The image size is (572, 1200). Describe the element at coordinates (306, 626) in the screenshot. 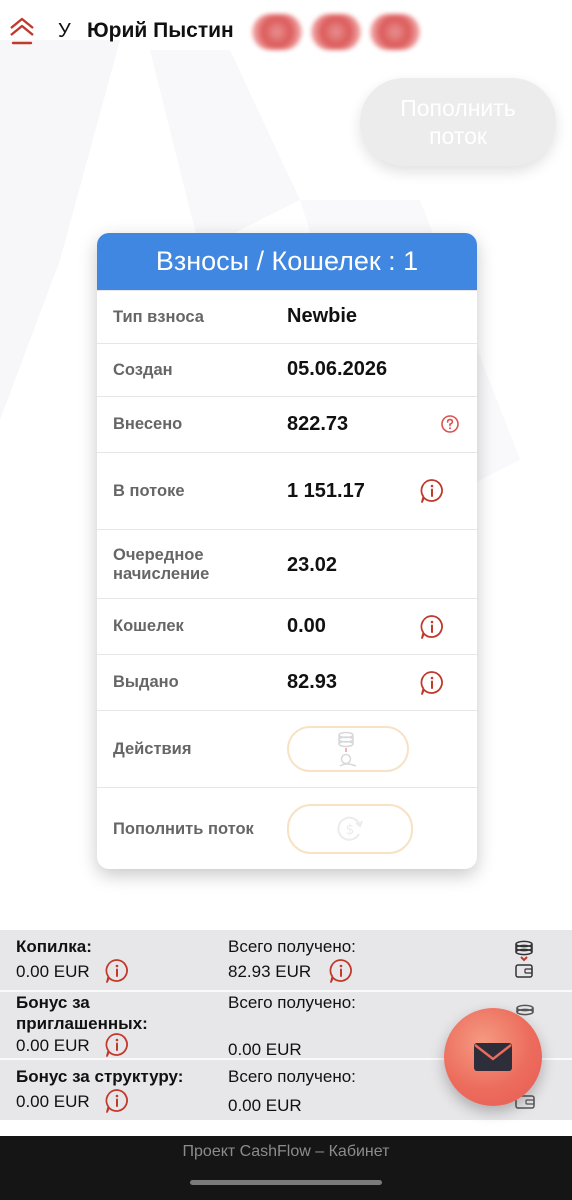

I see `row-value: 0.00` at that location.